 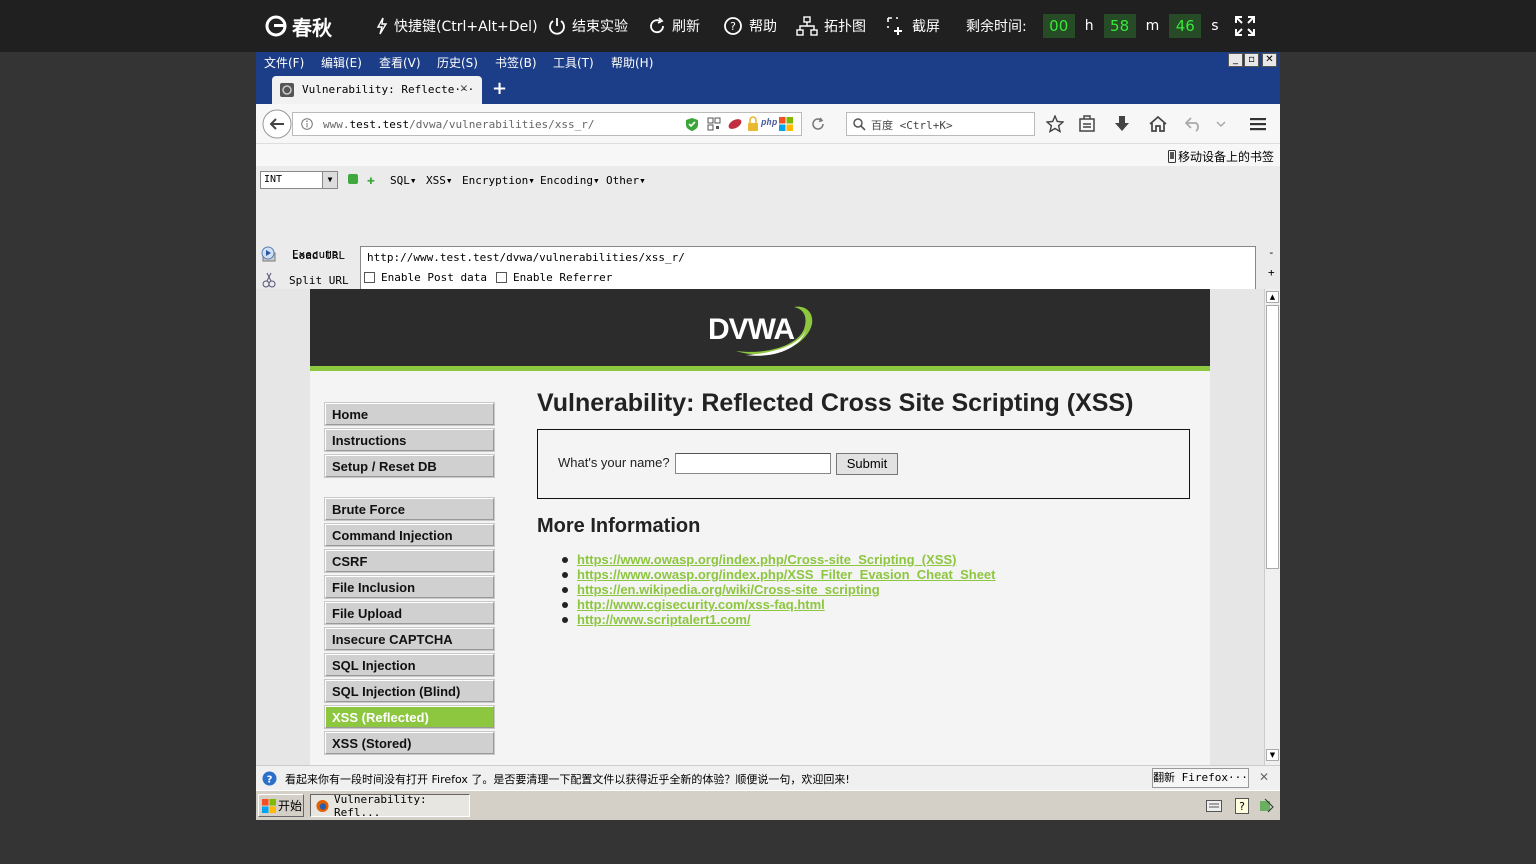 I want to click on split-url-button: Split URL, so click(x=319, y=280).